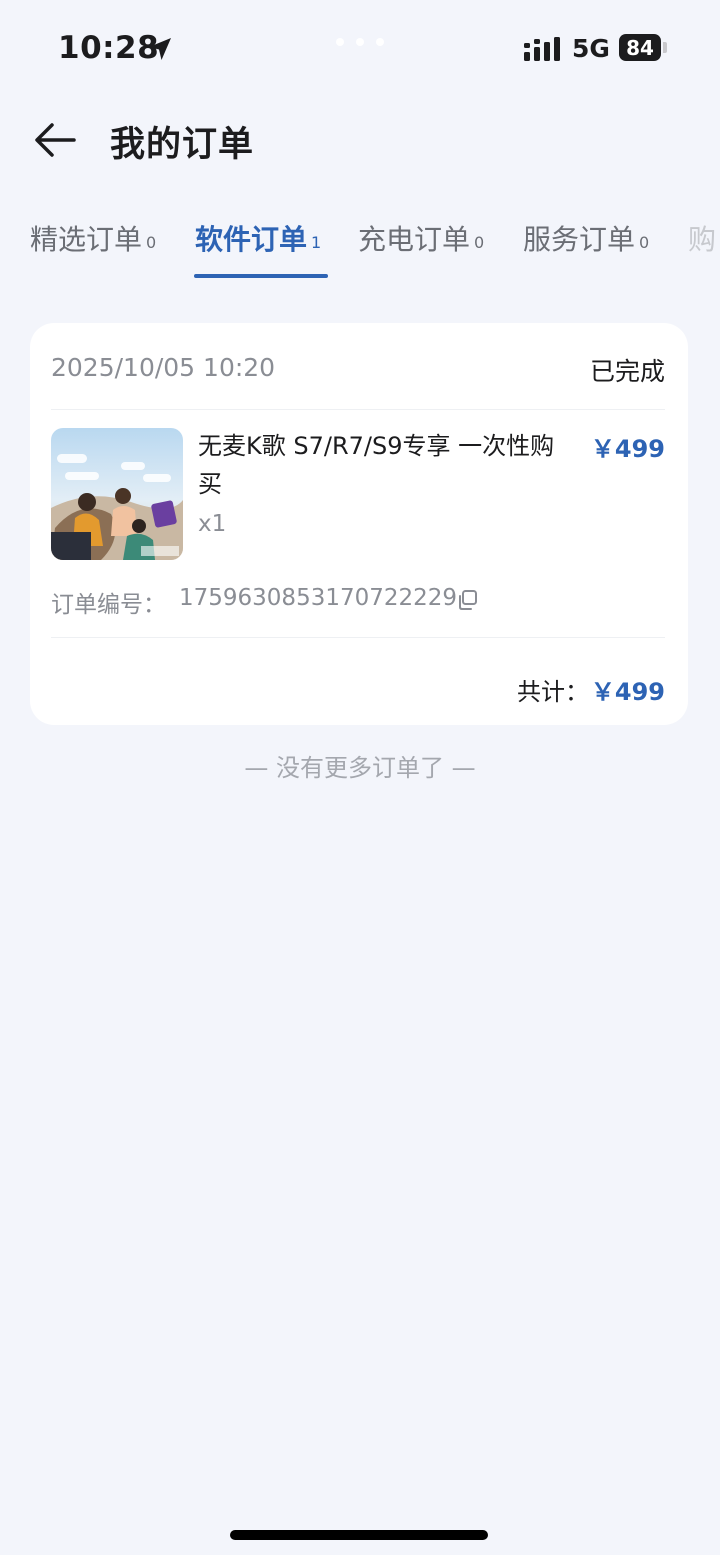  Describe the element at coordinates (627, 692) in the screenshot. I see `total-value: ￥499` at that location.